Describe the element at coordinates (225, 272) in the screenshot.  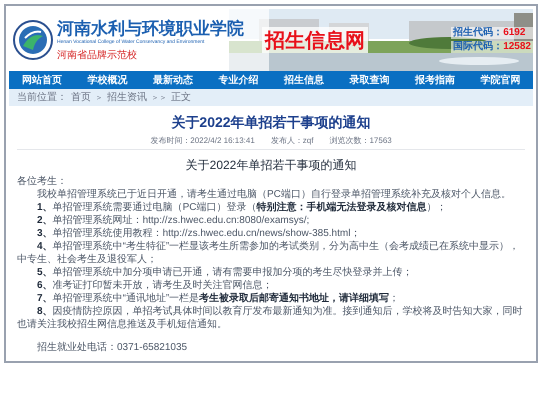
I see `list-item-text: 5、单招管理系统中加分项申请已开通，请有需要申报加分项的考生尽快登录并上传；` at that location.